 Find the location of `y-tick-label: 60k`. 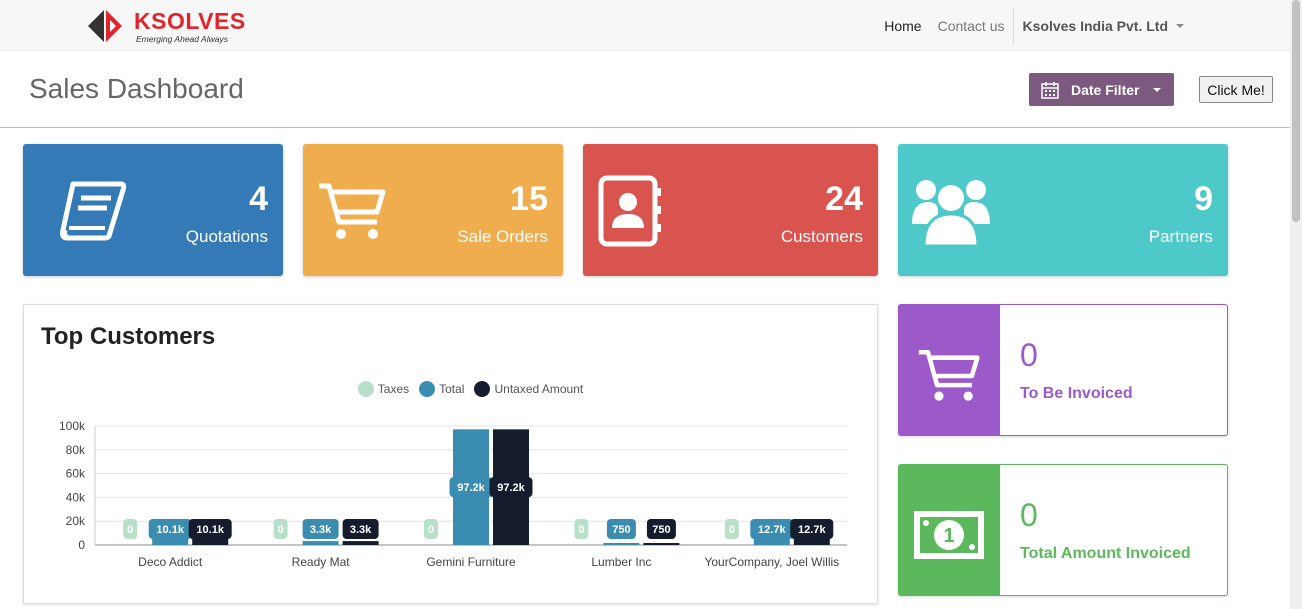

y-tick-label: 60k is located at coordinates (76, 474).